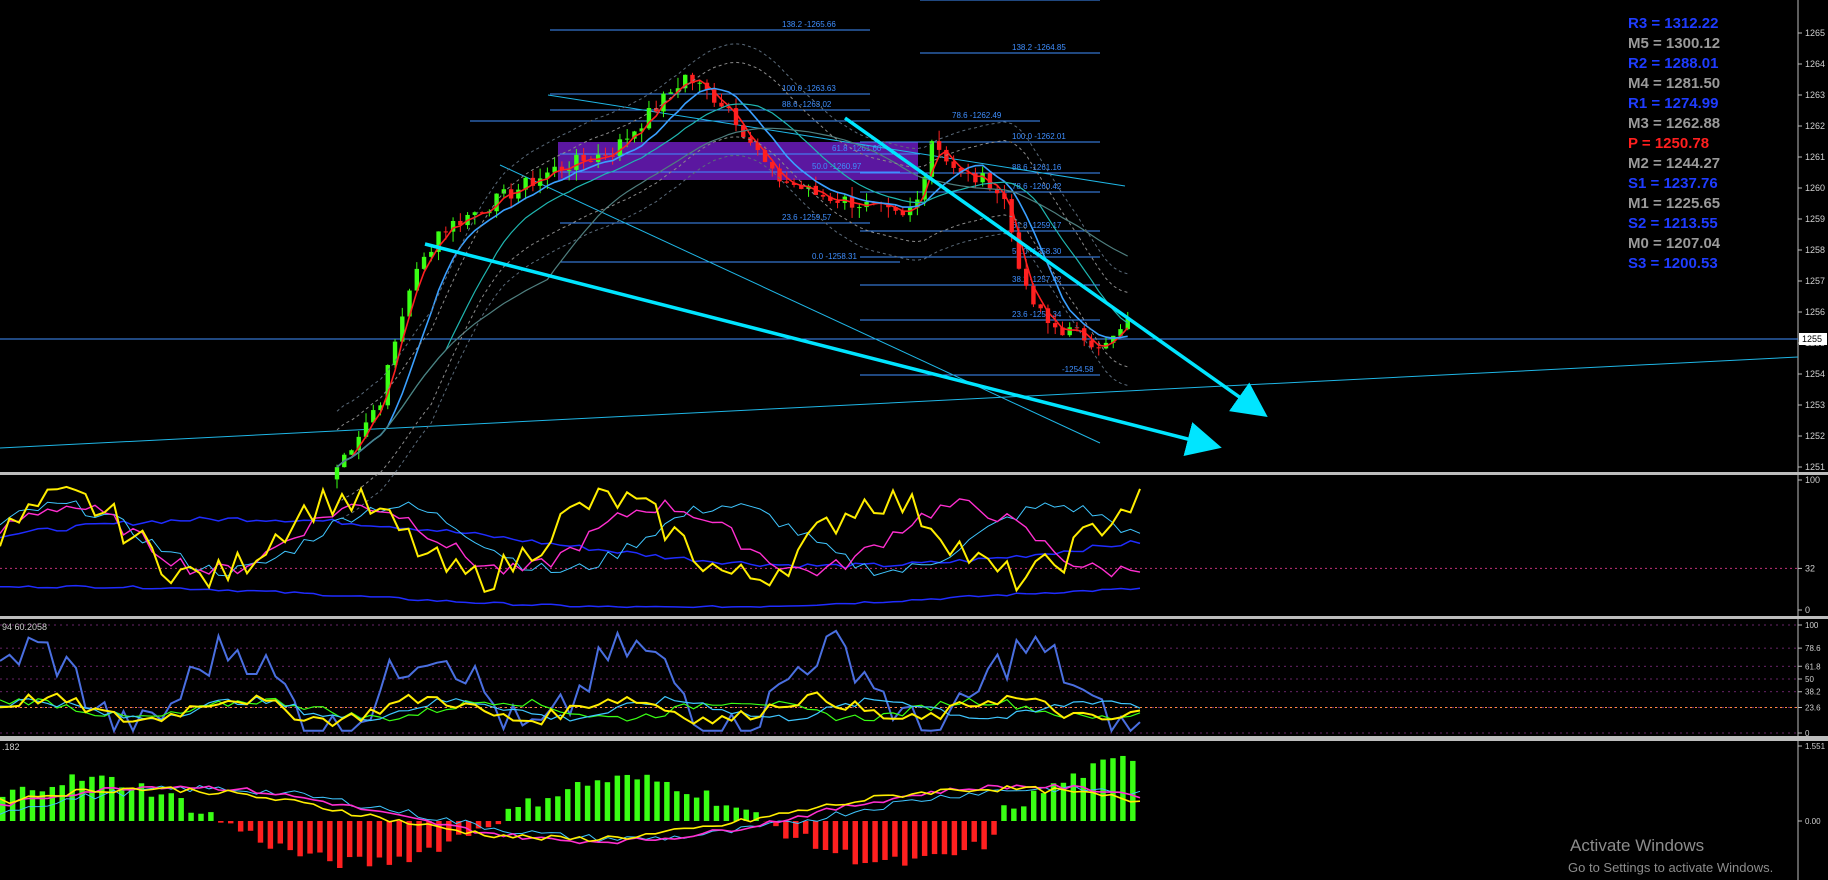  Describe the element at coordinates (1812, 339) in the screenshot. I see `current-price-label: 1255` at that location.